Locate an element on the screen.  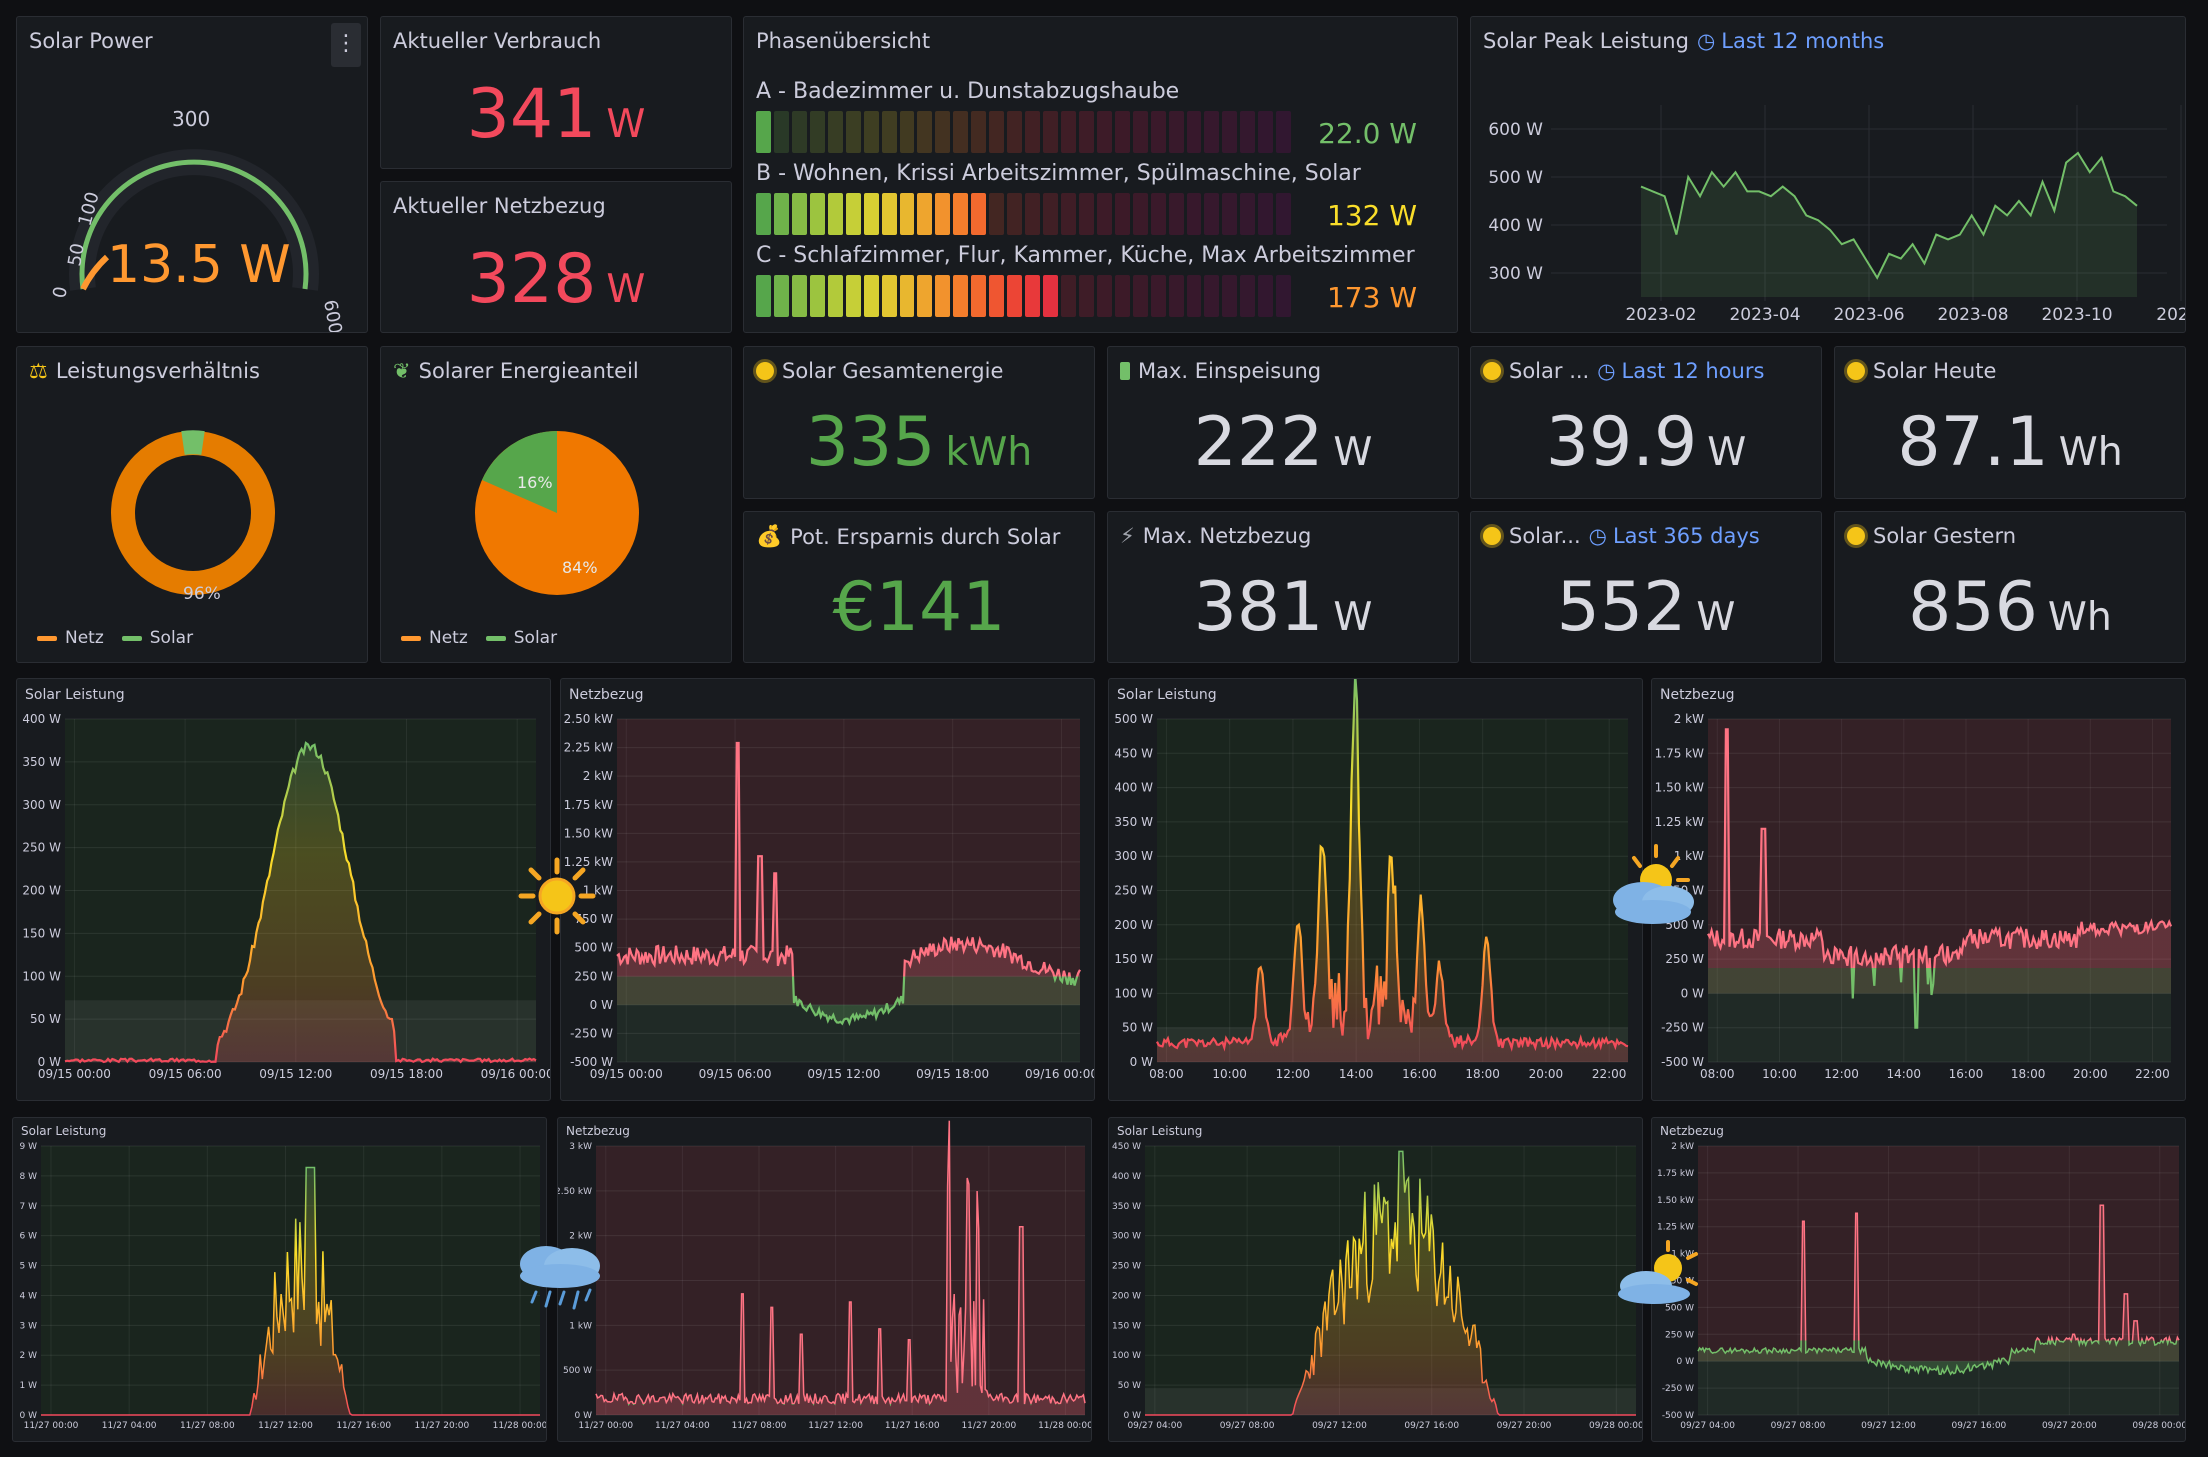
gauge-tick: 600 is located at coordinates (332, 315).